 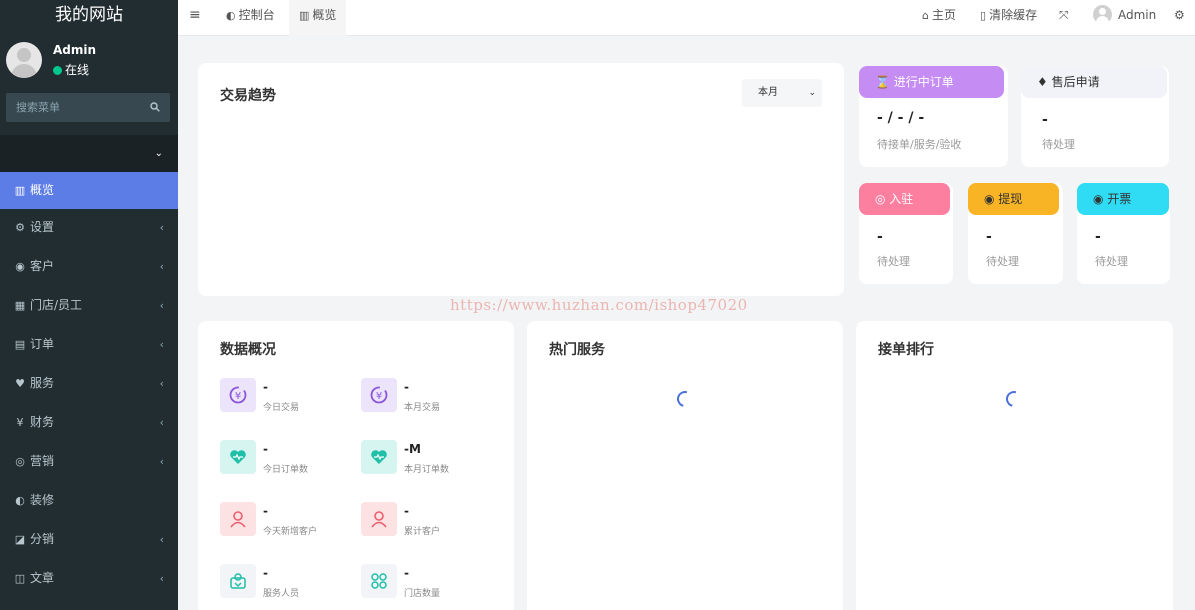 What do you see at coordinates (1044, 82) in the screenshot?
I see `support-icon: ♦` at bounding box center [1044, 82].